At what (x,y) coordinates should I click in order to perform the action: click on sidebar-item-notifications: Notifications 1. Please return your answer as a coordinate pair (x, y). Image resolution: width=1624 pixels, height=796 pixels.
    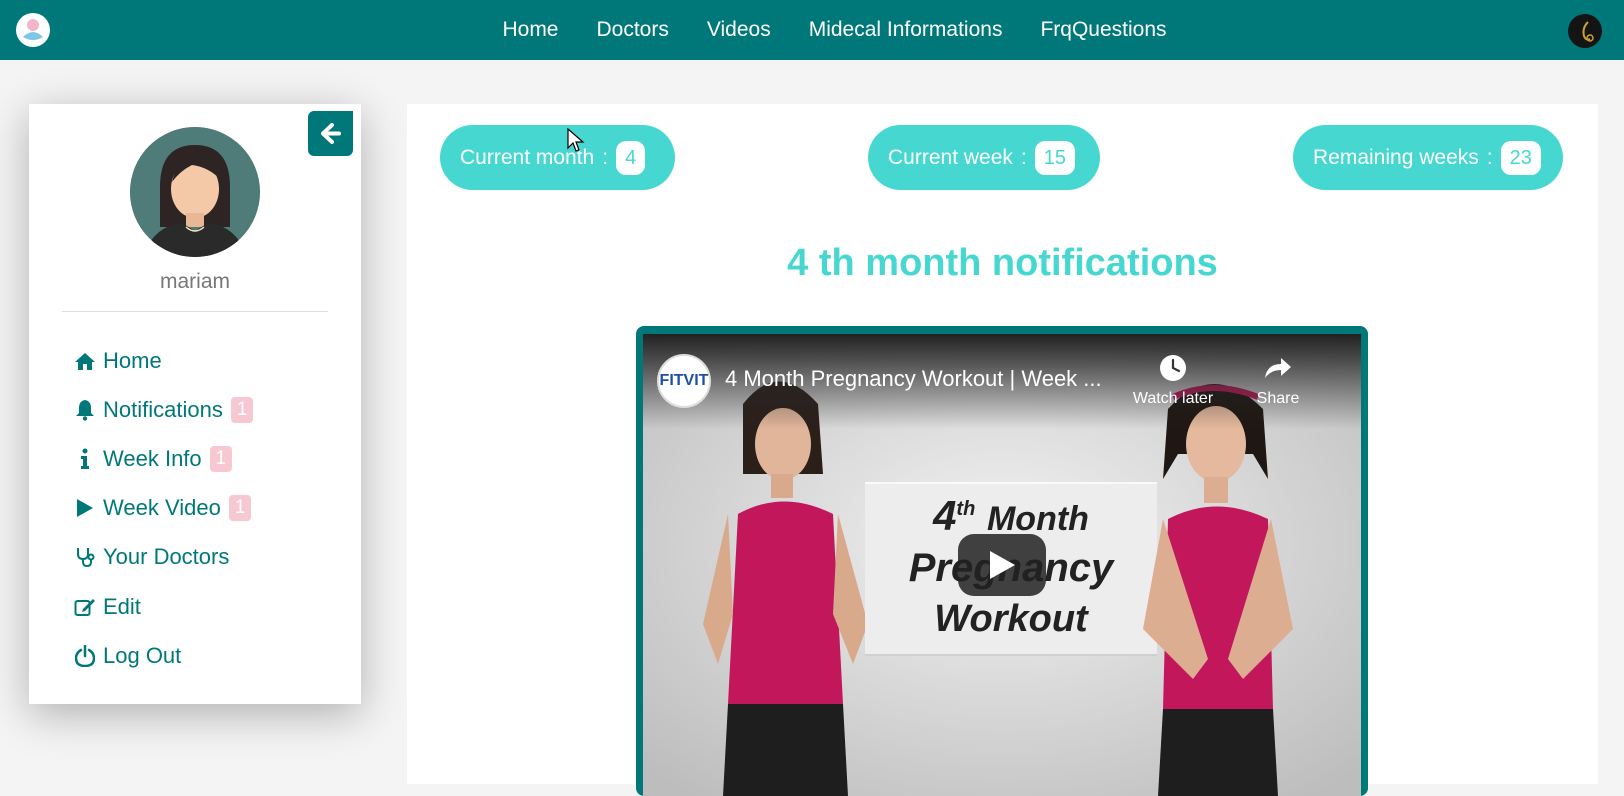
    Looking at the image, I should click on (163, 410).